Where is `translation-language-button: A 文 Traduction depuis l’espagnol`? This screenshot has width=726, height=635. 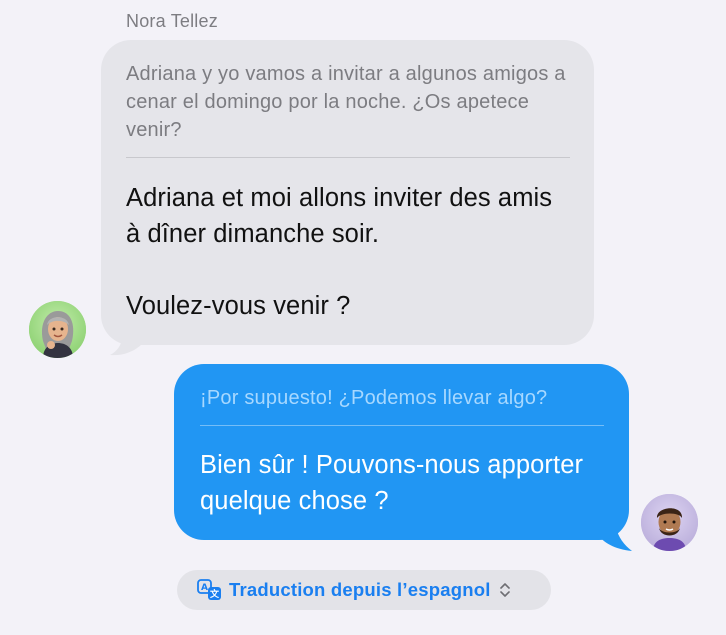
translation-language-button: A 文 Traduction depuis l’espagnol is located at coordinates (364, 590).